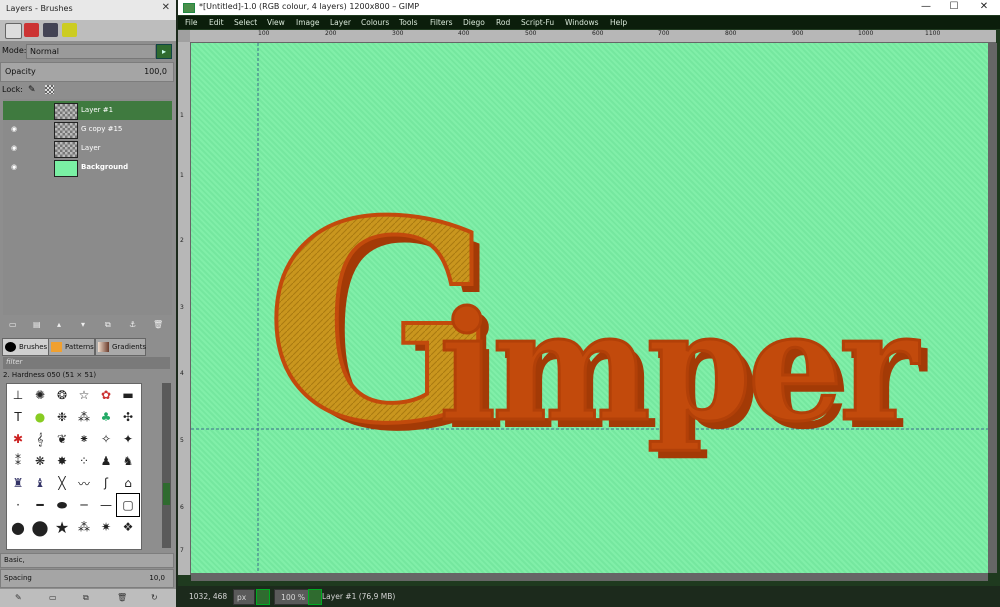  I want to click on brush-cell: ★, so click(62, 527).